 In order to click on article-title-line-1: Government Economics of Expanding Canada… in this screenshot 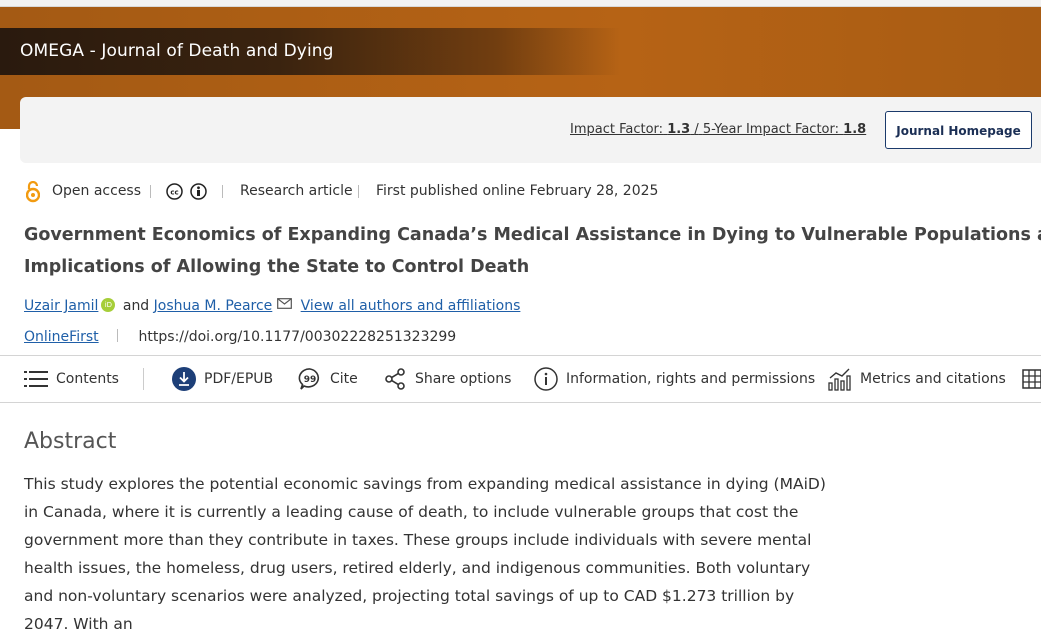, I will do `click(532, 235)`.